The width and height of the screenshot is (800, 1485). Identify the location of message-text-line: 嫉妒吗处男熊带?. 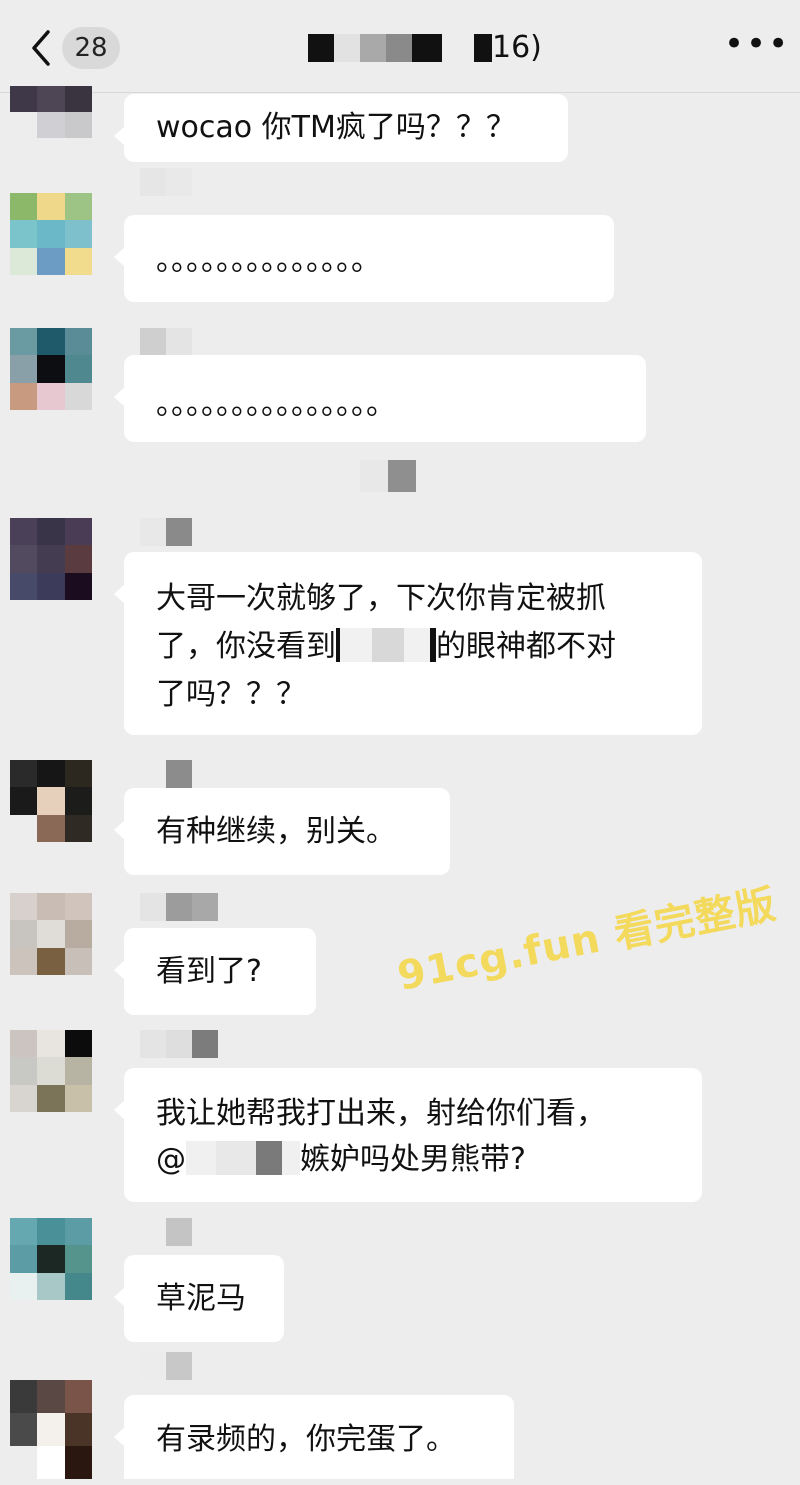
(413, 1159).